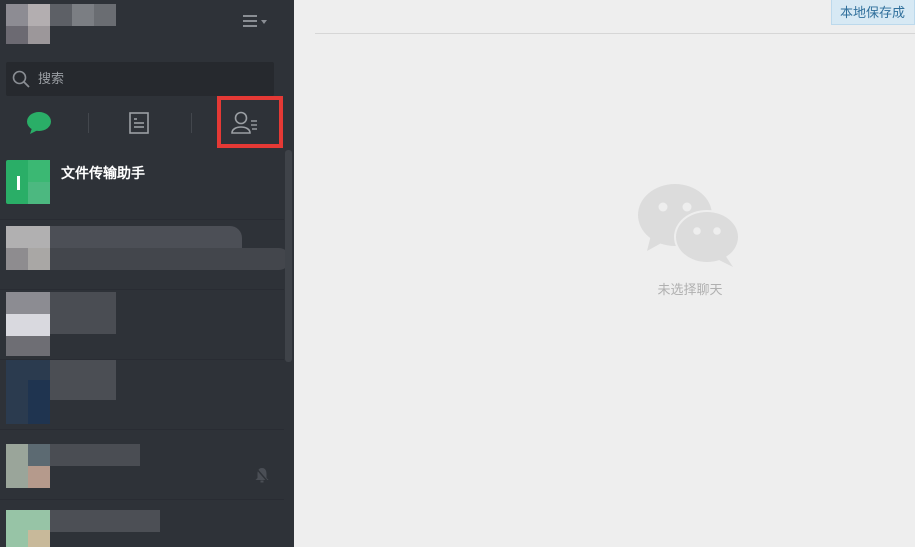 The width and height of the screenshot is (915, 547). What do you see at coordinates (689, 225) in the screenshot?
I see `wechat-logo-icon` at bounding box center [689, 225].